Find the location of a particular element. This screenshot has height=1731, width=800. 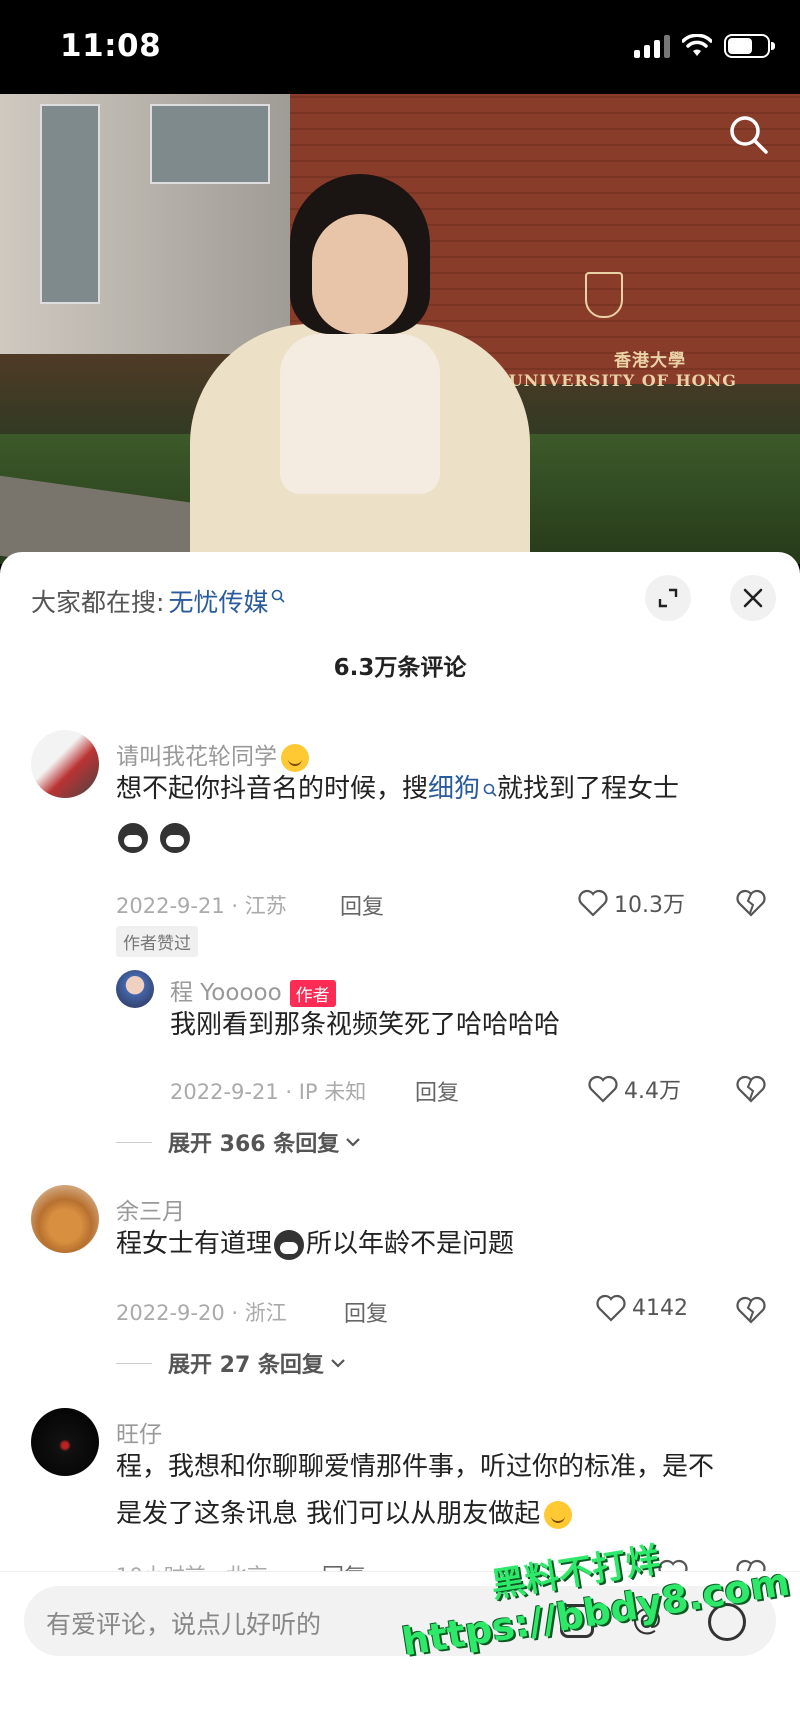

input-placeholder: 有爱评论，说点儿好听的 is located at coordinates (184, 1624).